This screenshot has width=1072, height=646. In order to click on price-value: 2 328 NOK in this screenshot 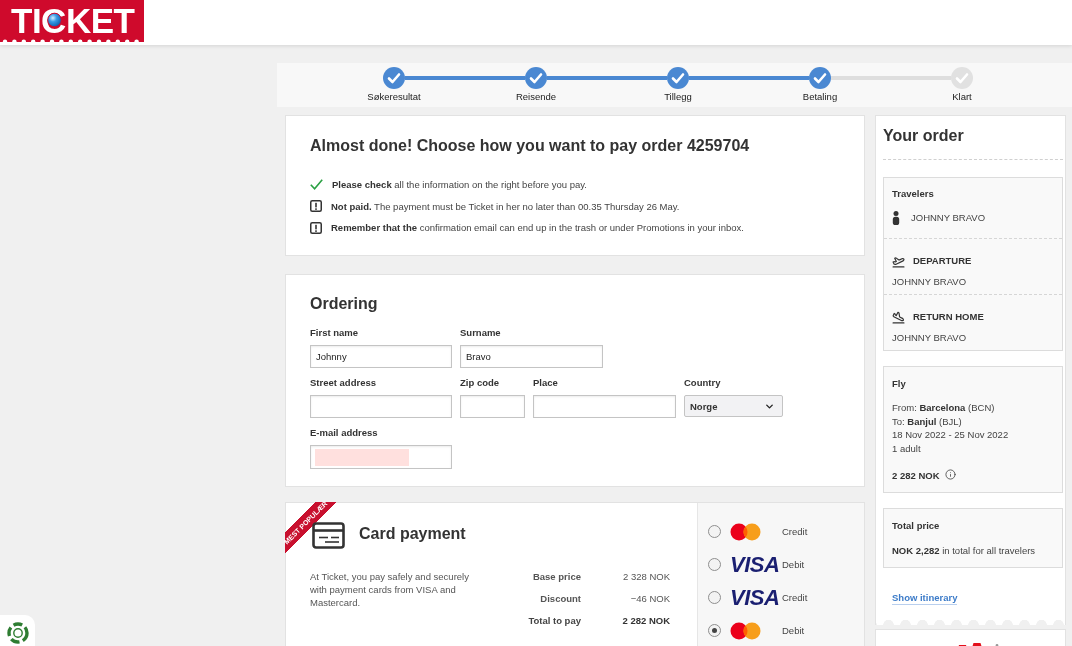, I will do `click(646, 576)`.